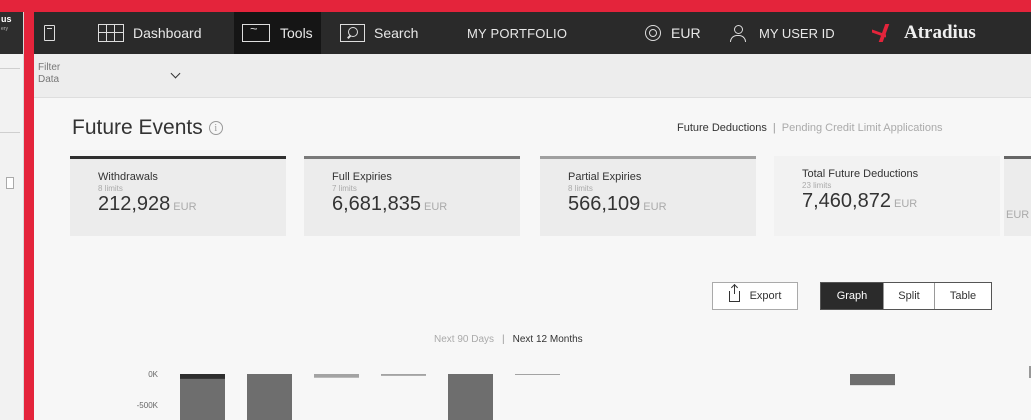  Describe the element at coordinates (4, 29) in the screenshot. I see `background-brand-tagline: ery` at that location.